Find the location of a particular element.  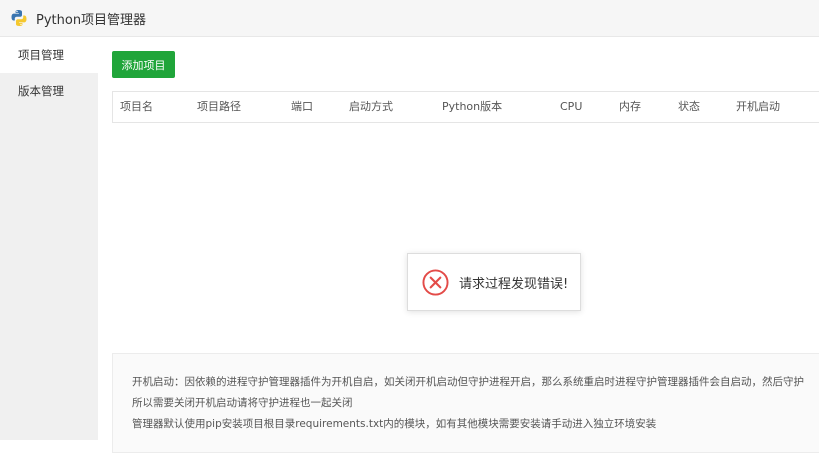

sidebar: 项目管理 版本管理 is located at coordinates (49, 238).